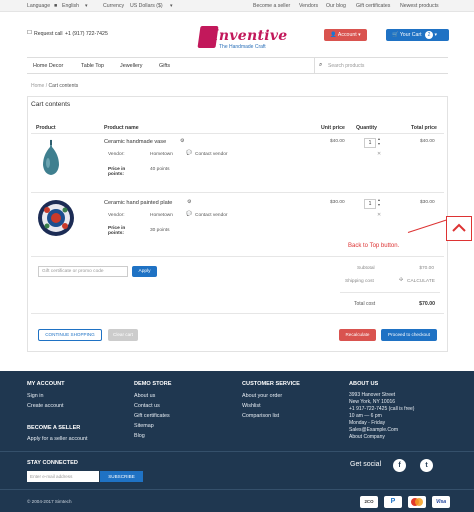 The height and width of the screenshot is (512, 474). What do you see at coordinates (121, 476) in the screenshot?
I see `subscribe-button: SUBSCRIBE` at bounding box center [121, 476].